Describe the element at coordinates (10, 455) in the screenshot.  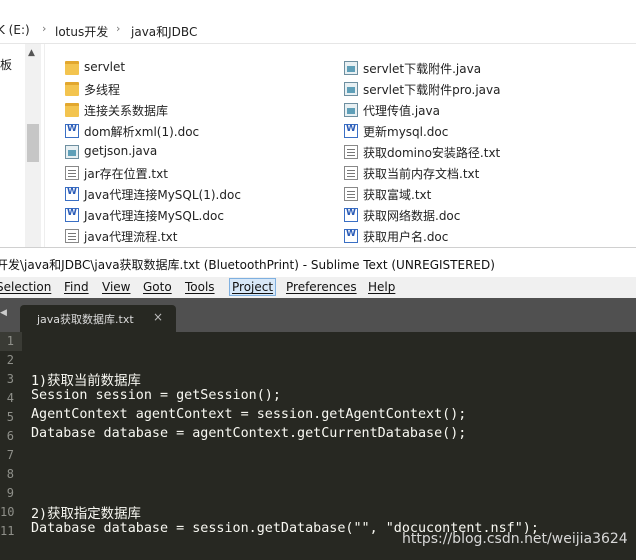
I see `line-number: 7` at that location.